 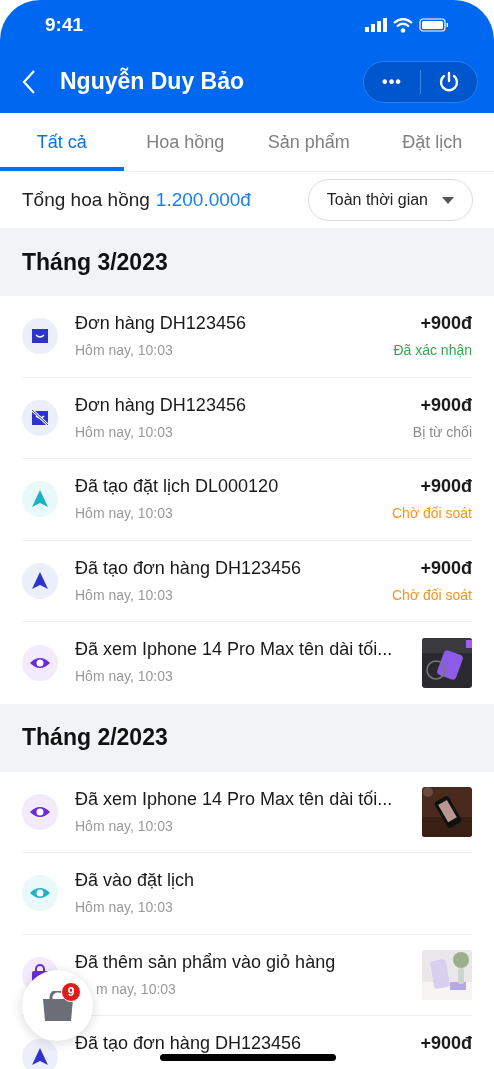 What do you see at coordinates (247, 262) in the screenshot?
I see `section-header: Tháng 3/2023` at bounding box center [247, 262].